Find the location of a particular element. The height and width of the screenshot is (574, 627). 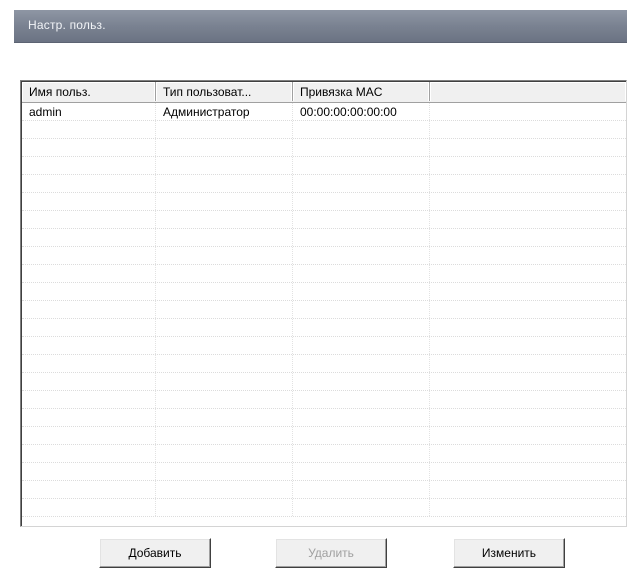

window-title: Настр. польз. is located at coordinates (67, 25).